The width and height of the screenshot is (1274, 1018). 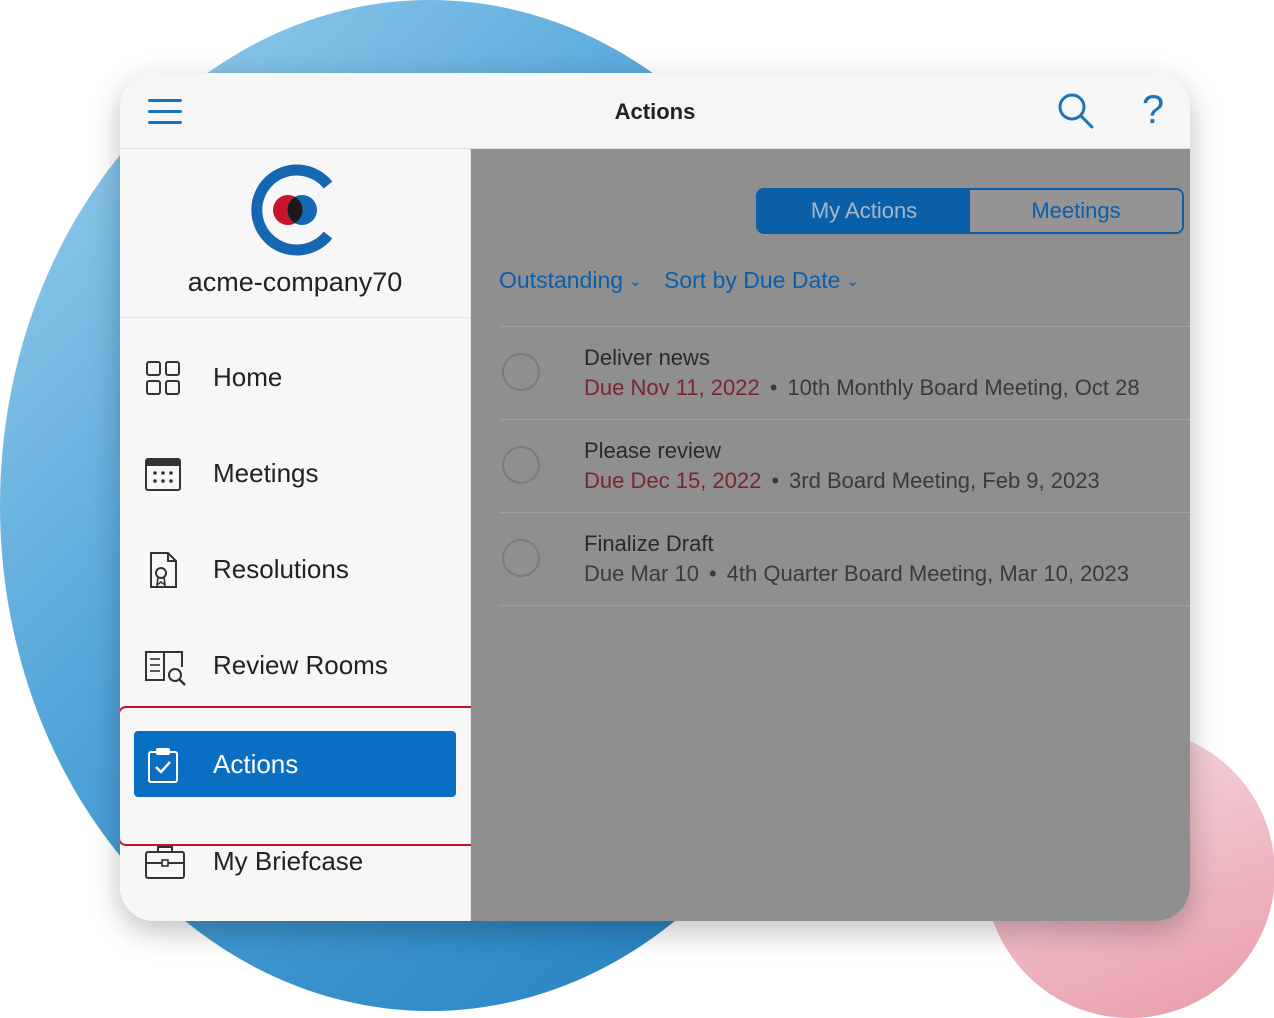 I want to click on sidebar-item-actions: Actions, so click(x=295, y=764).